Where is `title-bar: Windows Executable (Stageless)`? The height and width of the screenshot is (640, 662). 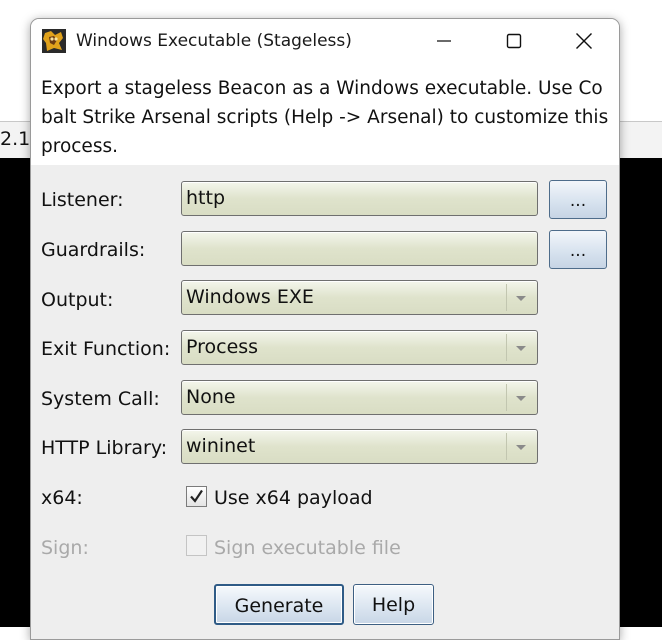
title-bar: Windows Executable (Stageless) is located at coordinates (325, 41).